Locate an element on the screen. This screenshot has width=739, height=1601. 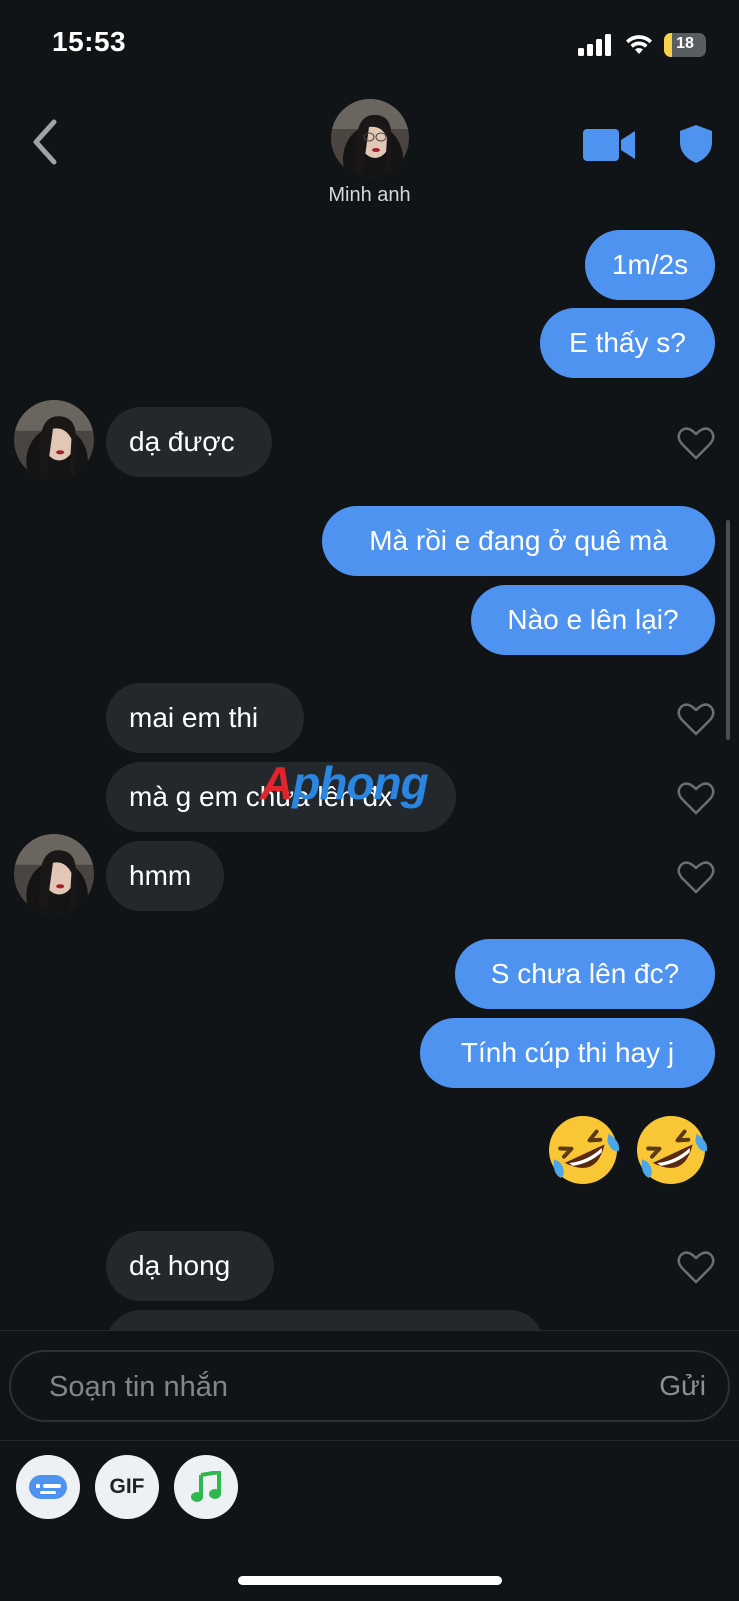
message-outgoing: 1m/2s is located at coordinates (650, 265).